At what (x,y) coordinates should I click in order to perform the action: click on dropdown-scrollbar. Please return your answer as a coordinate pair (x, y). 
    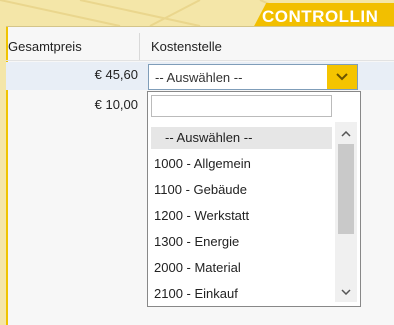
    Looking at the image, I should click on (346, 212).